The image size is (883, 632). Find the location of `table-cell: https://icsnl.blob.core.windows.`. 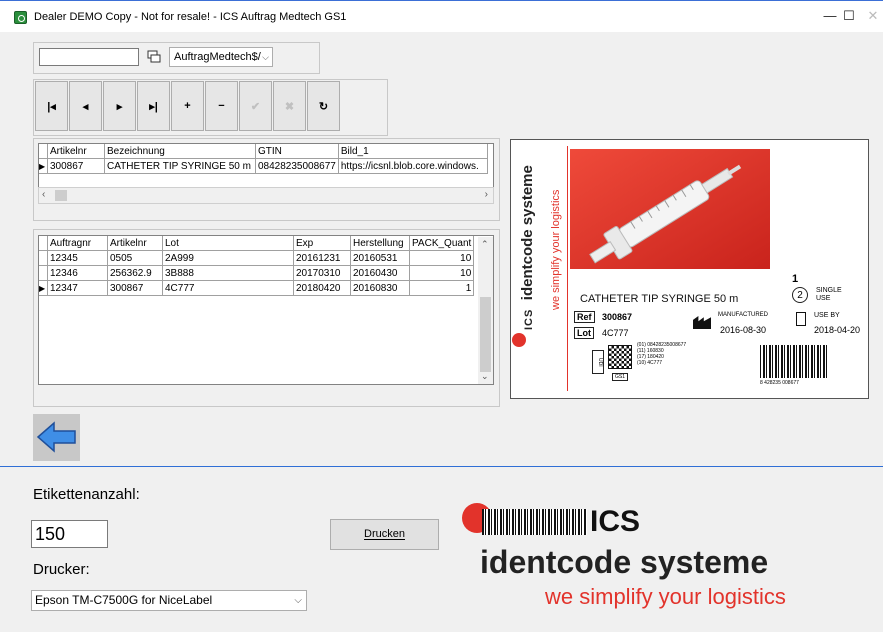

table-cell: https://icsnl.blob.core.windows. is located at coordinates (413, 166).